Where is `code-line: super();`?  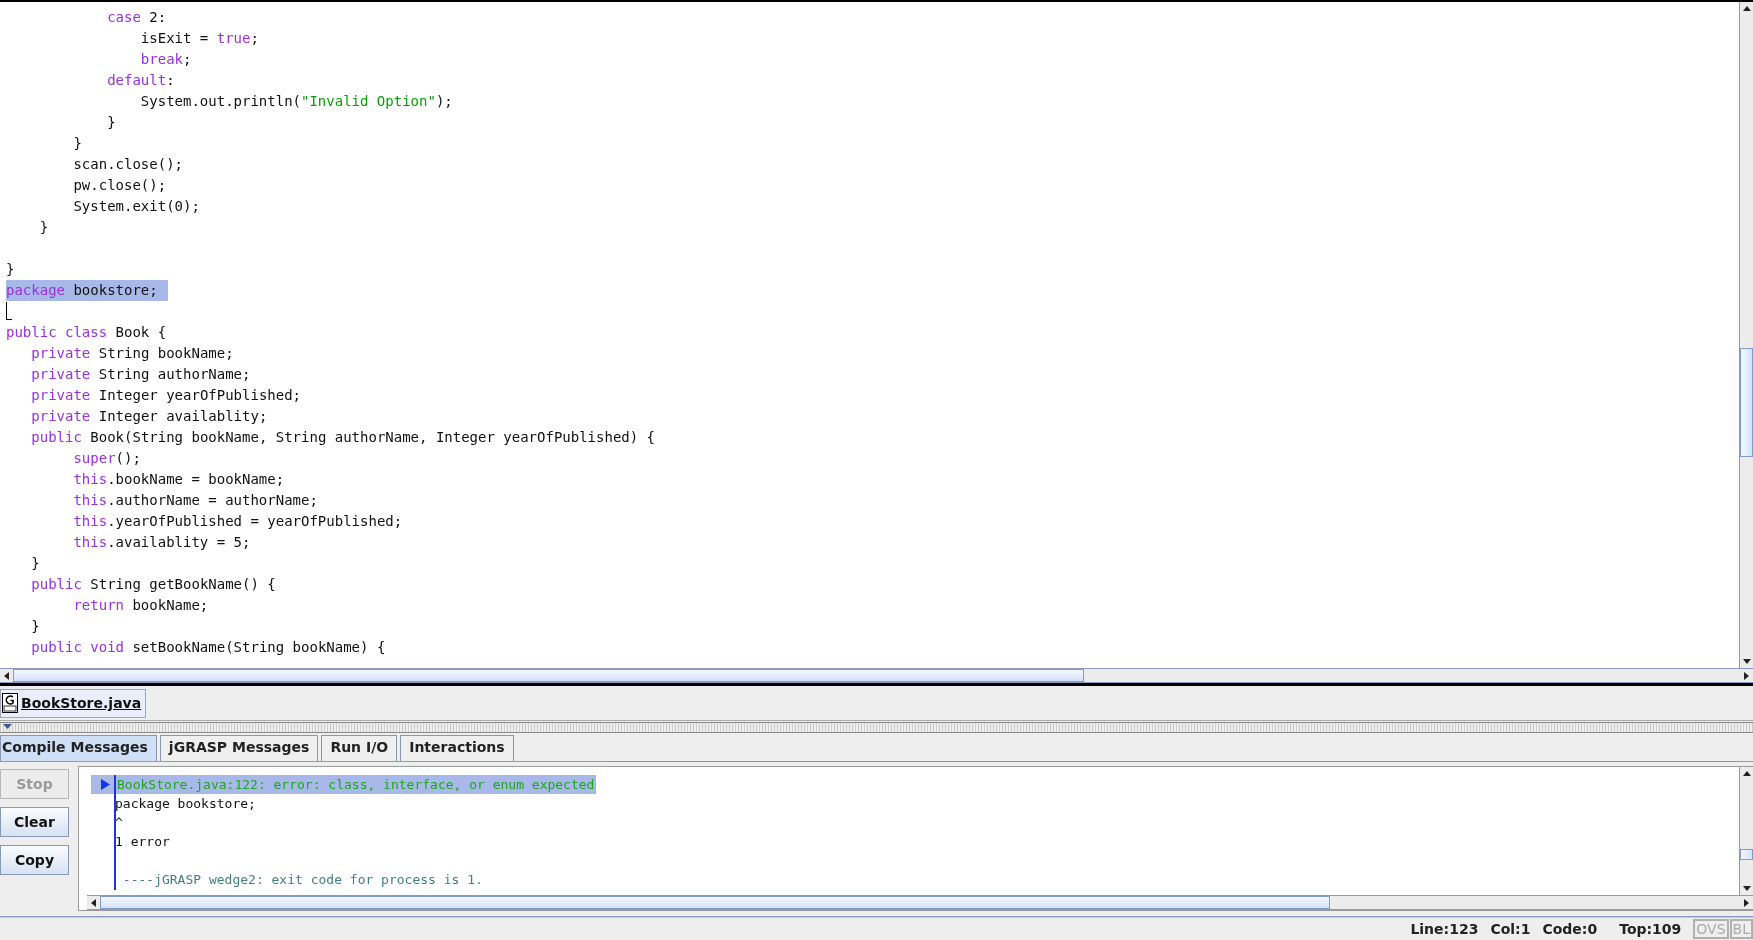 code-line: super(); is located at coordinates (107, 458).